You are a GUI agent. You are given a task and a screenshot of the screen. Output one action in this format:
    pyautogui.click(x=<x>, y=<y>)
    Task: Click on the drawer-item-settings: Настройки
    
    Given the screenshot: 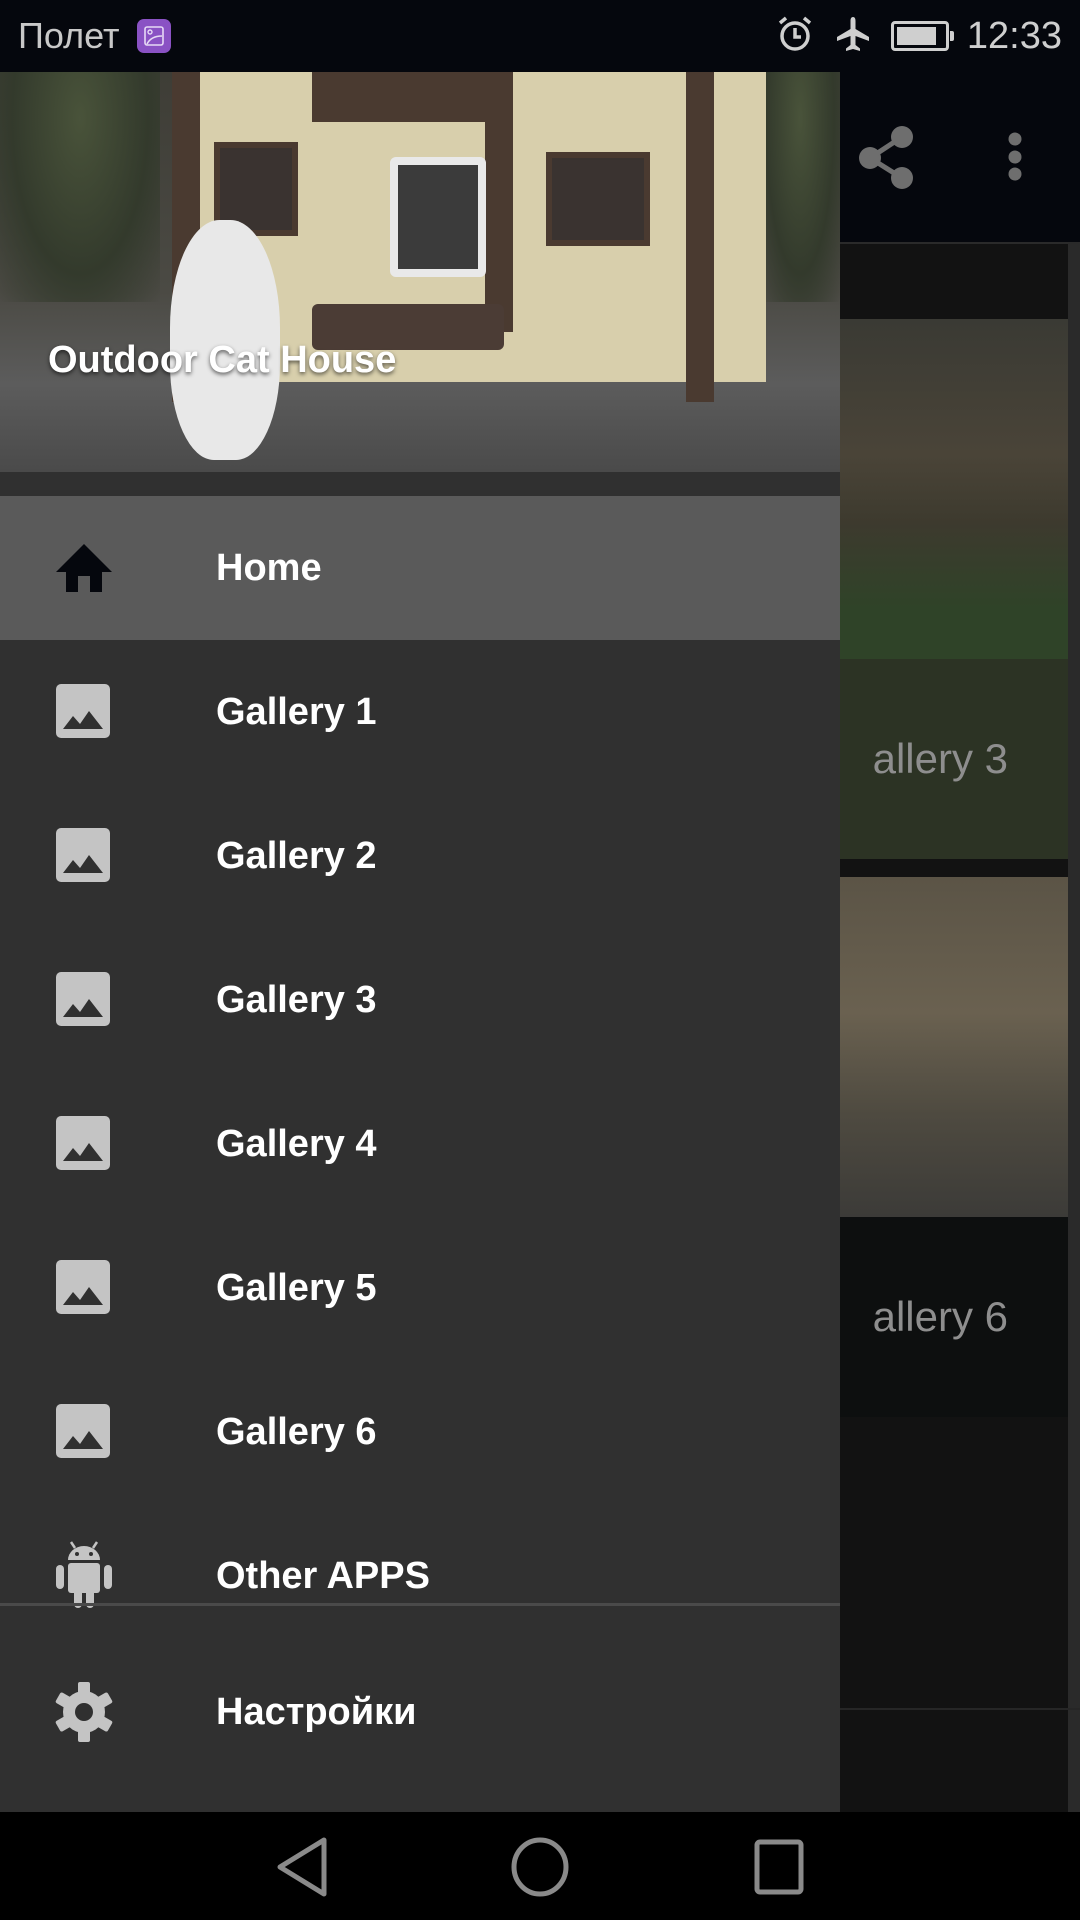 What is the action you would take?
    pyautogui.click(x=420, y=1712)
    